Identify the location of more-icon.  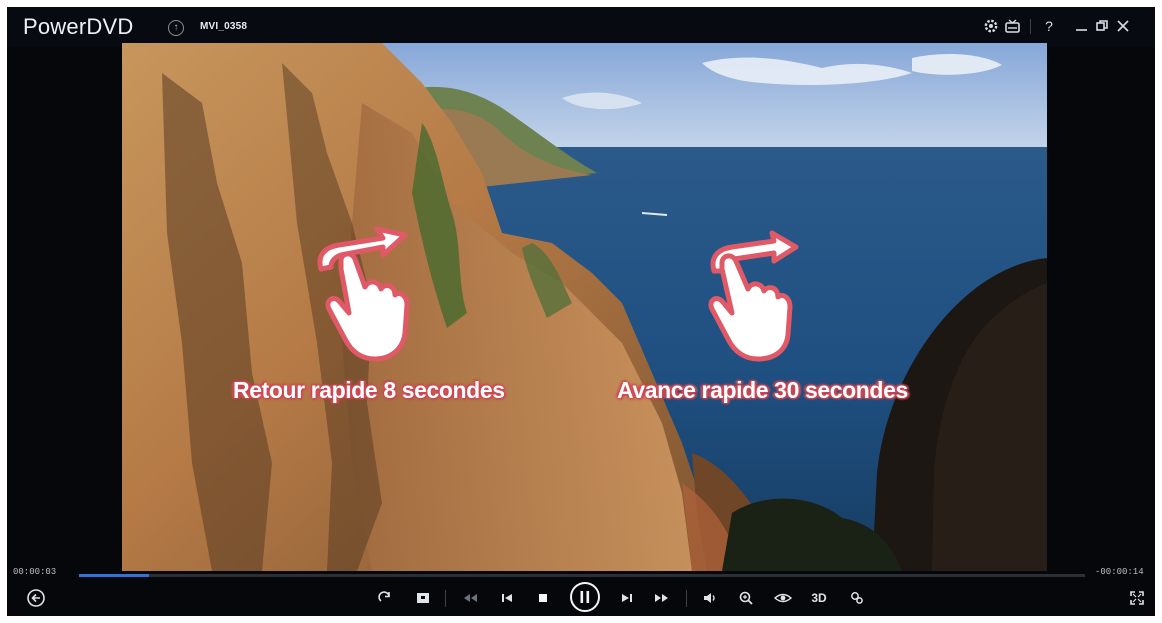
(857, 598).